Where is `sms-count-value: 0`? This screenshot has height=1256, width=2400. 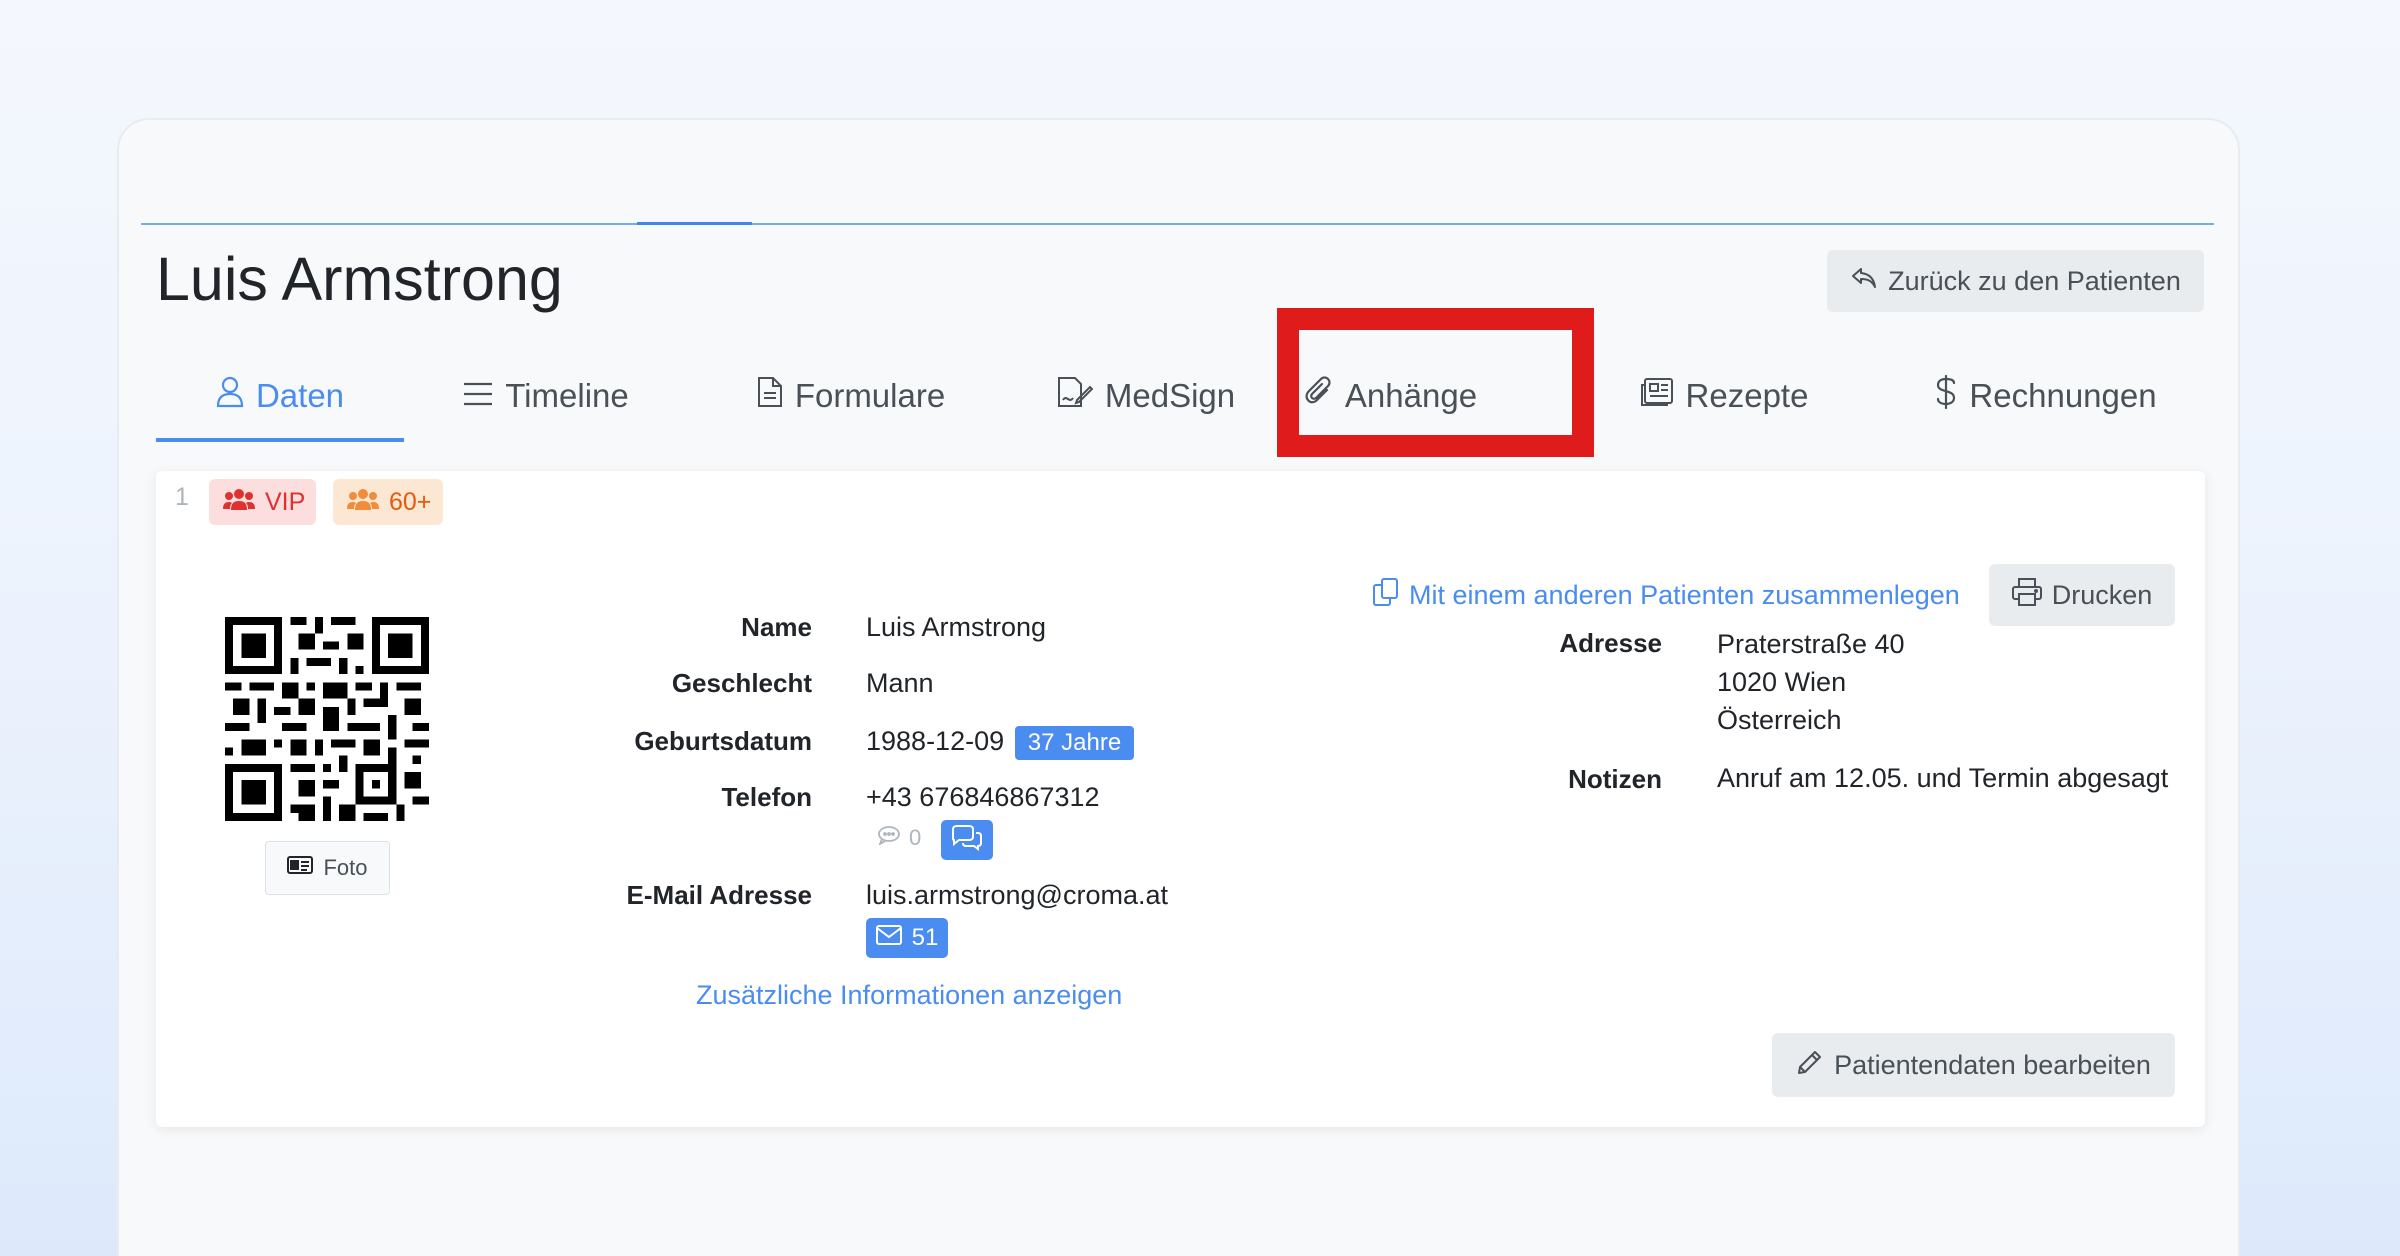 sms-count-value: 0 is located at coordinates (915, 837).